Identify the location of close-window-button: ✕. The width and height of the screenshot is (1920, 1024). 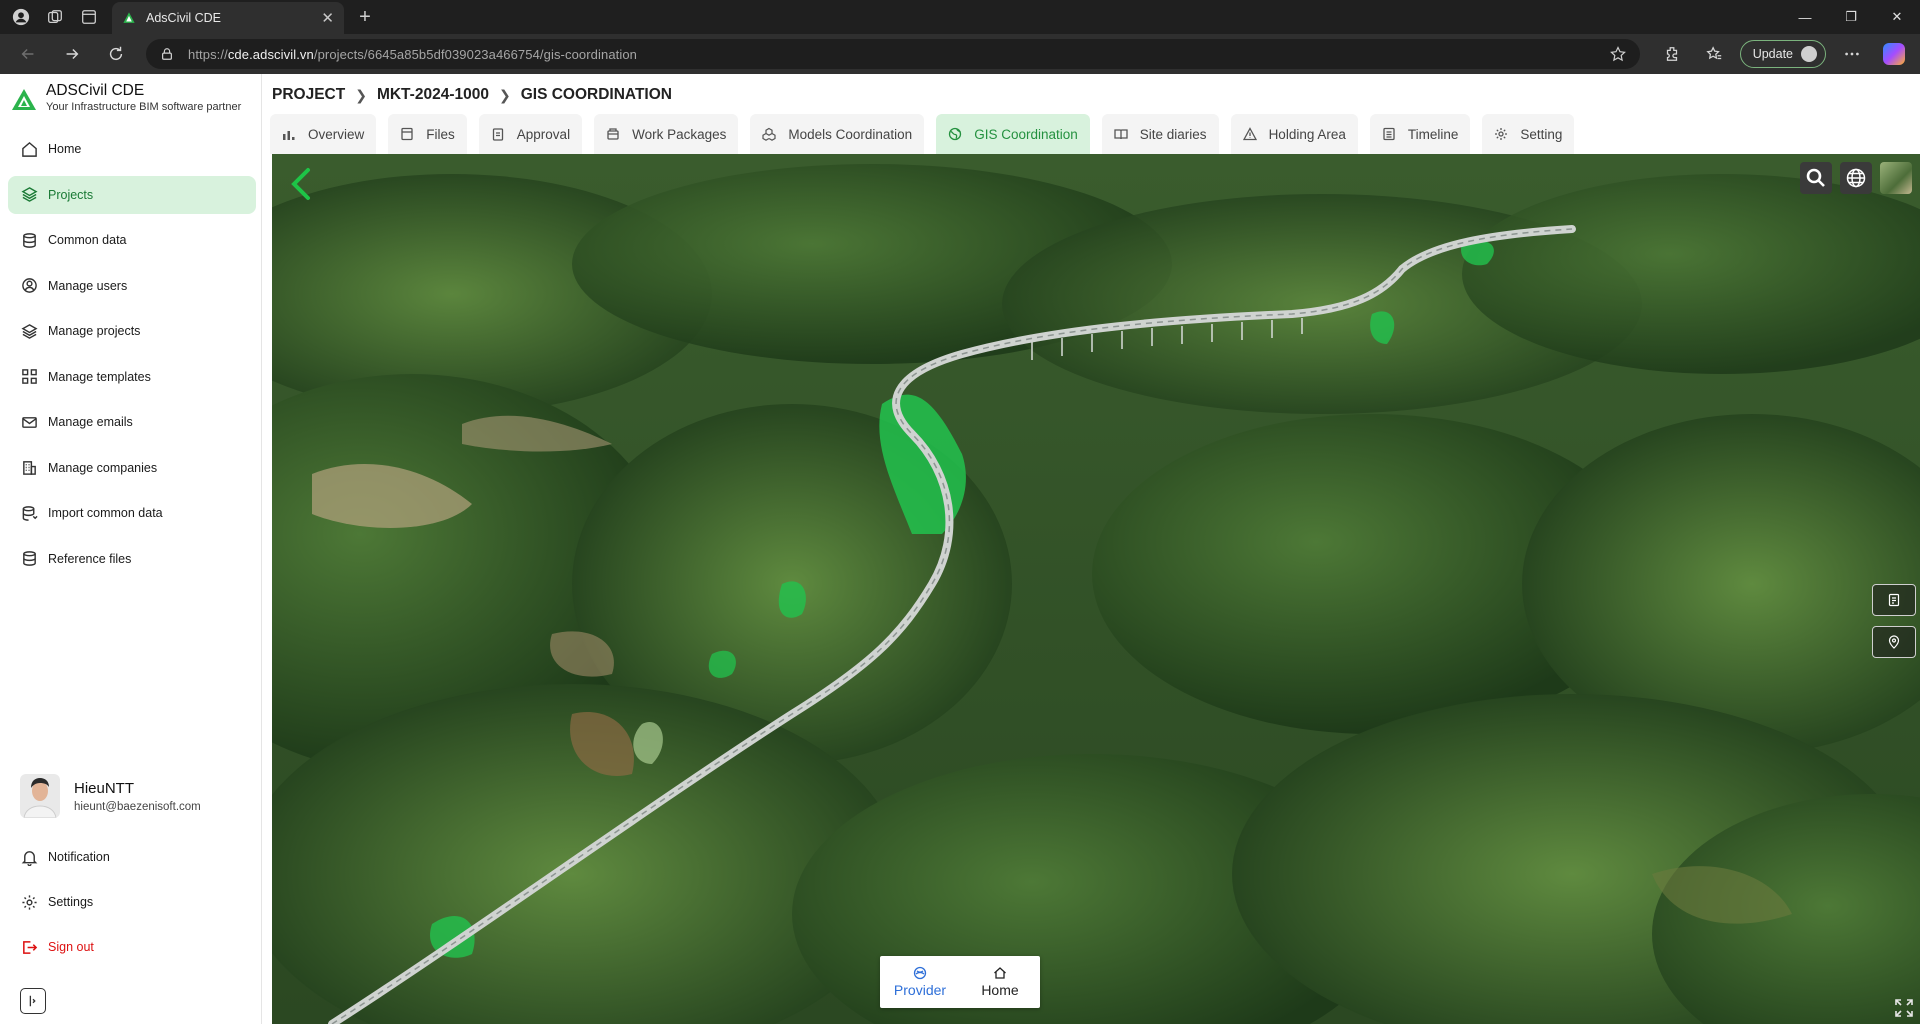
(1897, 17).